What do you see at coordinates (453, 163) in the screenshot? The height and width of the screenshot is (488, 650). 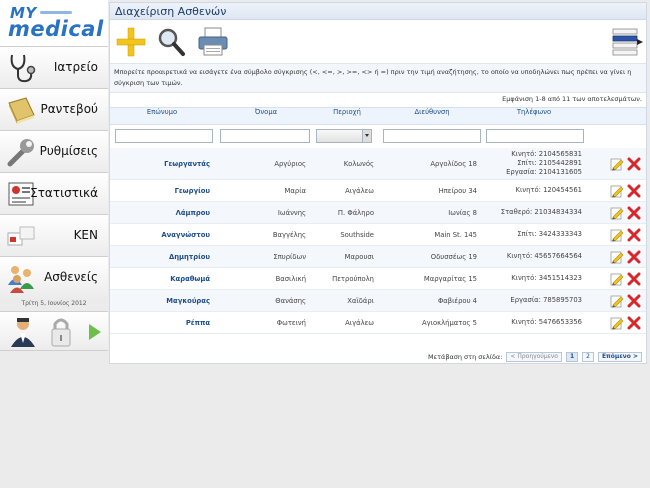 I see `patient-address: Αργολίδος 18` at bounding box center [453, 163].